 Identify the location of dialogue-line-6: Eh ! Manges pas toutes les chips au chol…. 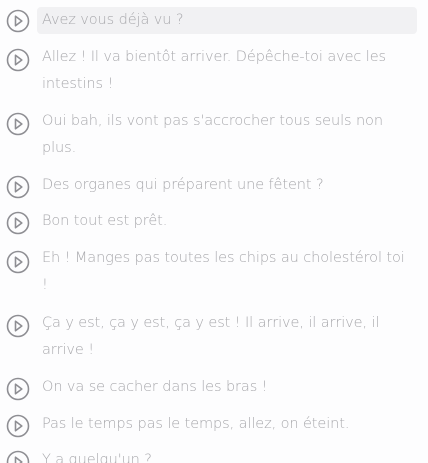
(214, 272).